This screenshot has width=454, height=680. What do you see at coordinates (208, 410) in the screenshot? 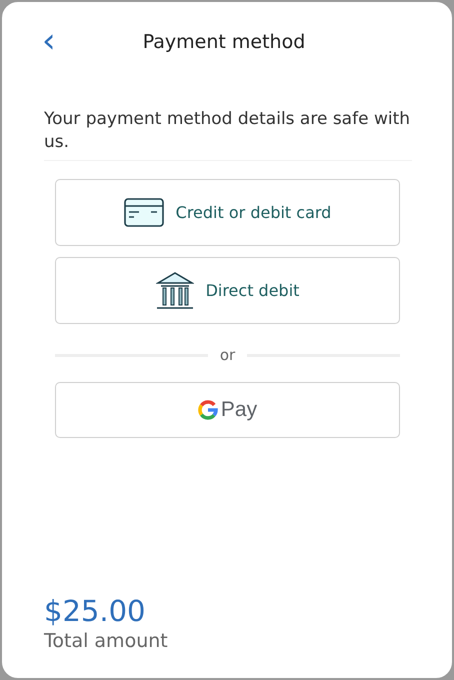
I see `google-logo-icon` at bounding box center [208, 410].